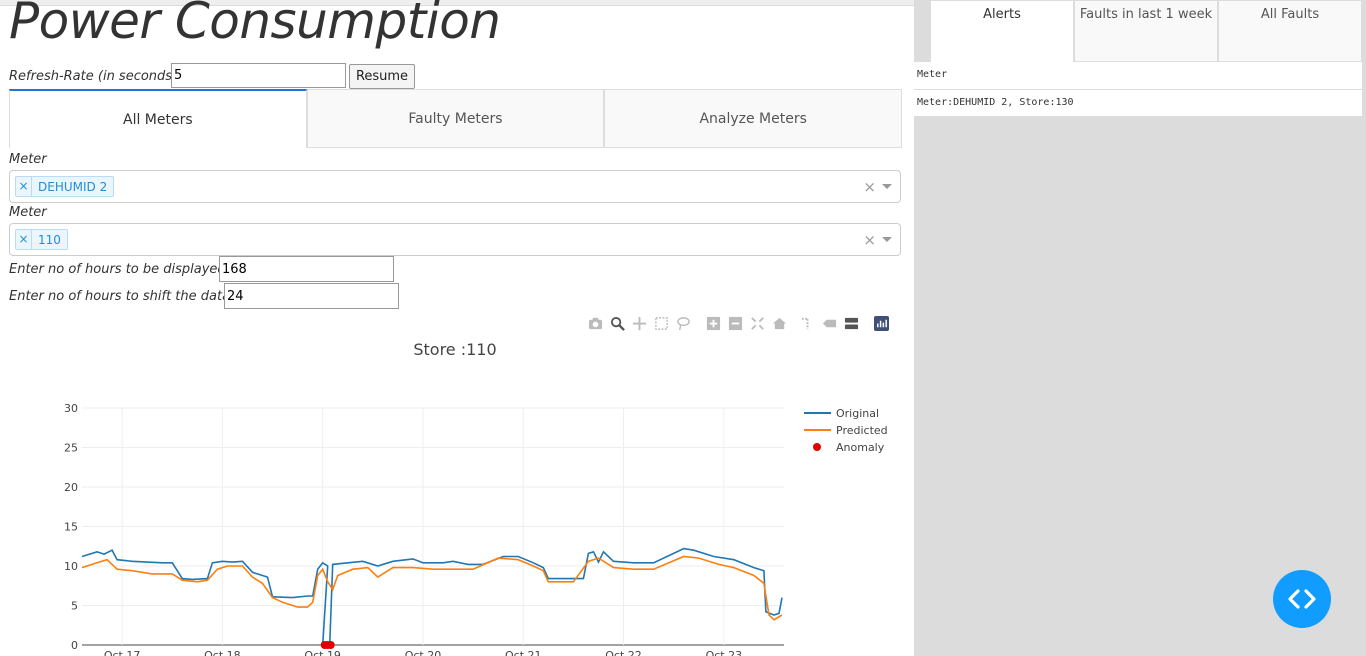 The height and width of the screenshot is (656, 1366). Describe the element at coordinates (322, 652) in the screenshot. I see `x-tick-label: Oct 19` at that location.